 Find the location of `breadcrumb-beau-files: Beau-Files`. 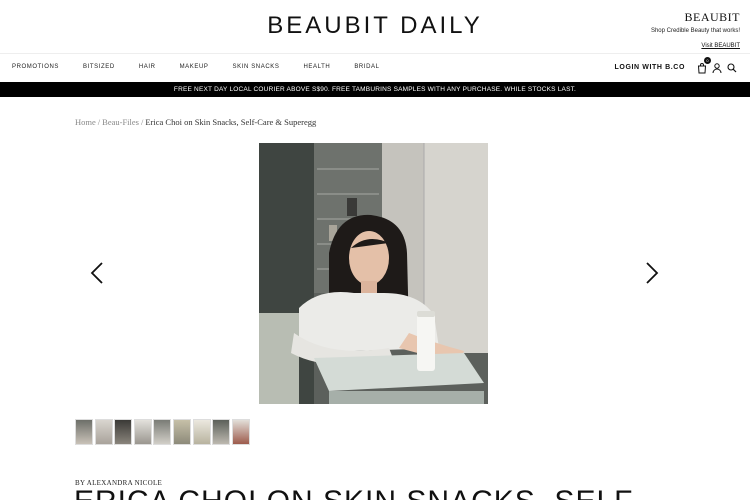

breadcrumb-beau-files: Beau-Files is located at coordinates (120, 122).